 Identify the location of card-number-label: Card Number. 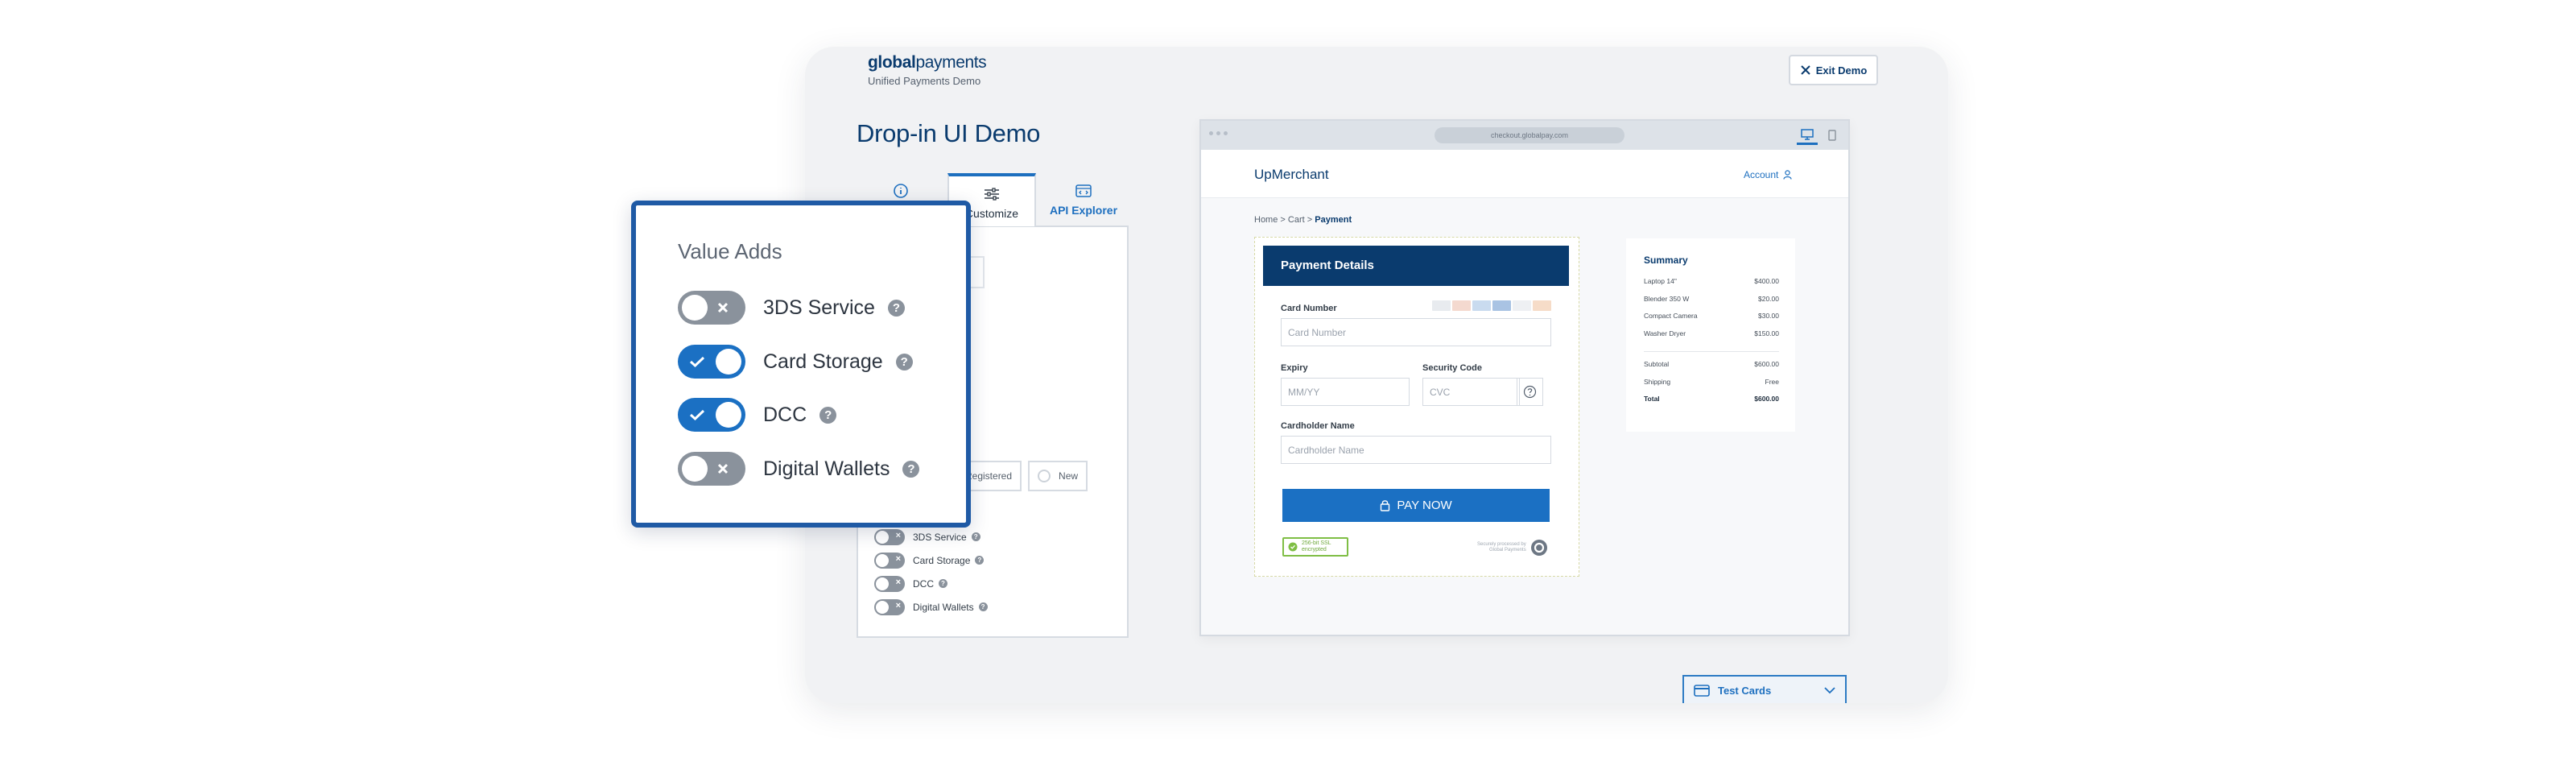
(1309, 308).